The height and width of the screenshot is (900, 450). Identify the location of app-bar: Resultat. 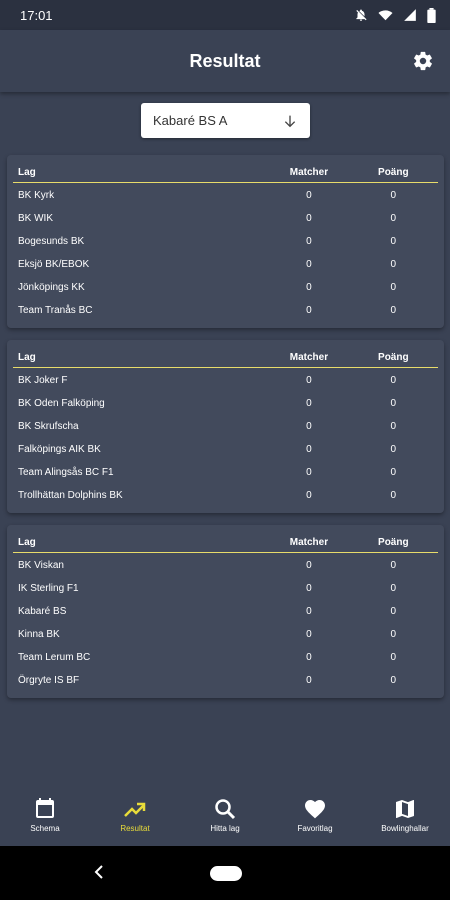
(225, 61).